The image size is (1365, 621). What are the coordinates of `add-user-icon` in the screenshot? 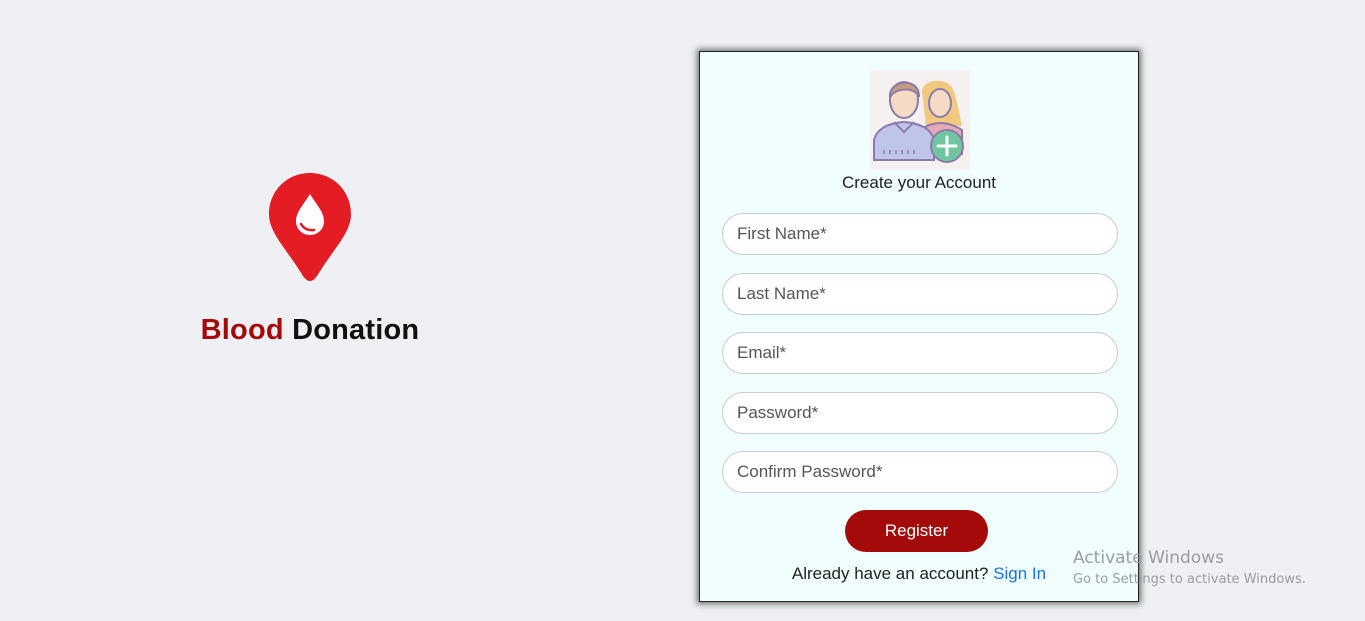 It's located at (920, 120).